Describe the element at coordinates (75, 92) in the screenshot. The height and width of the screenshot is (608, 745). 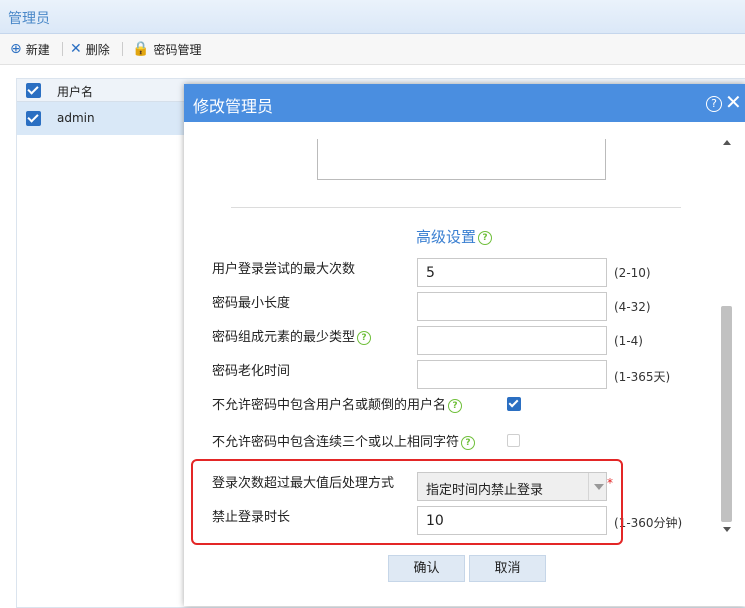
I see `header-username: 用户名` at that location.